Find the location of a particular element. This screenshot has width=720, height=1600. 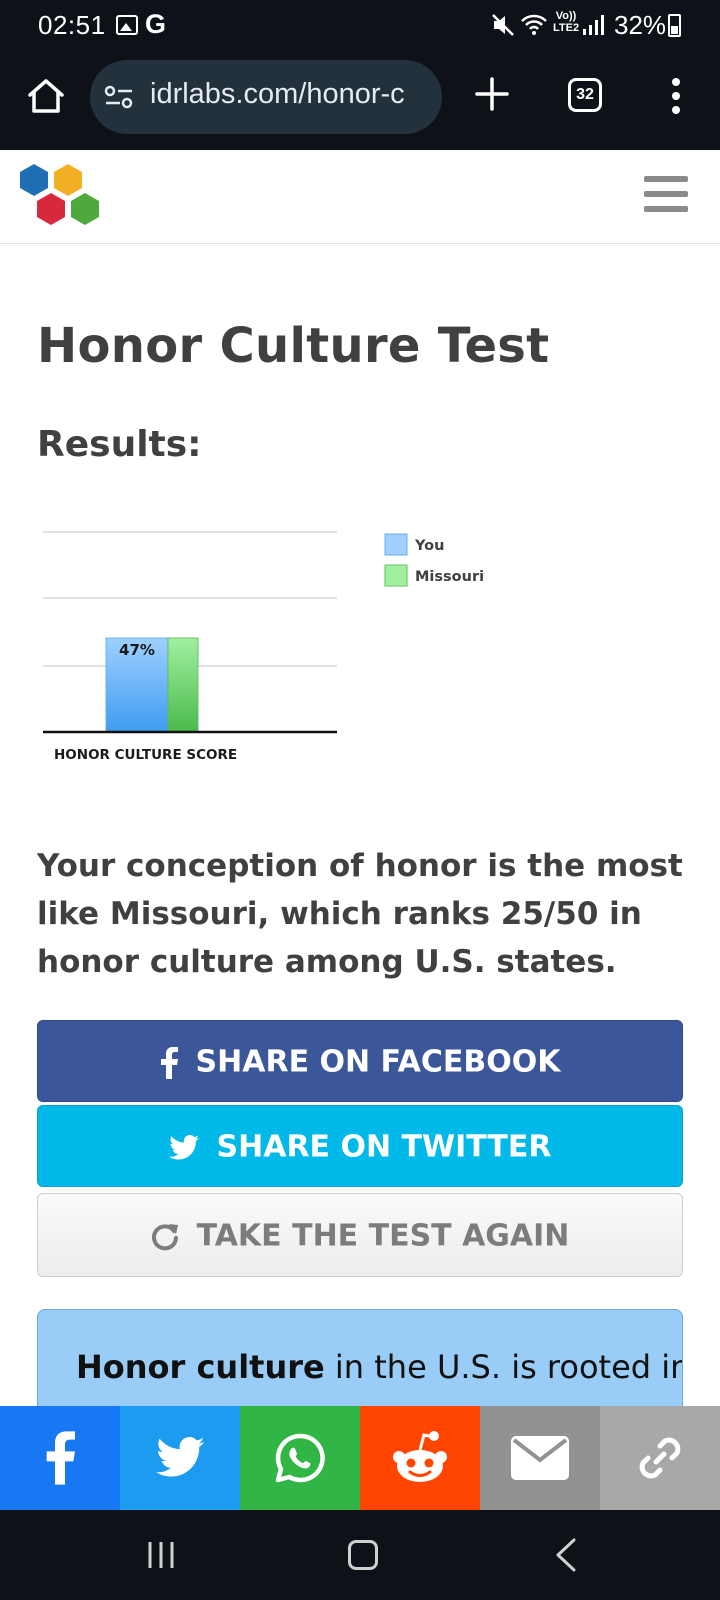

system-nav-bar is located at coordinates (360, 1555).